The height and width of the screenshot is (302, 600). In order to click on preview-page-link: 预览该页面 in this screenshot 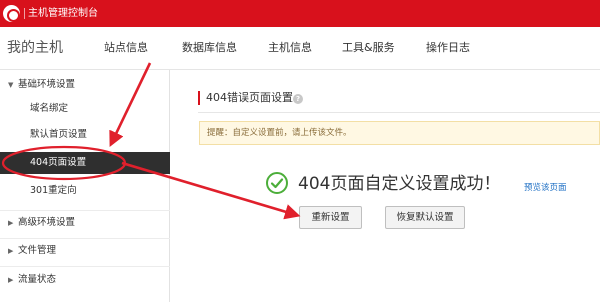, I will do `click(545, 188)`.